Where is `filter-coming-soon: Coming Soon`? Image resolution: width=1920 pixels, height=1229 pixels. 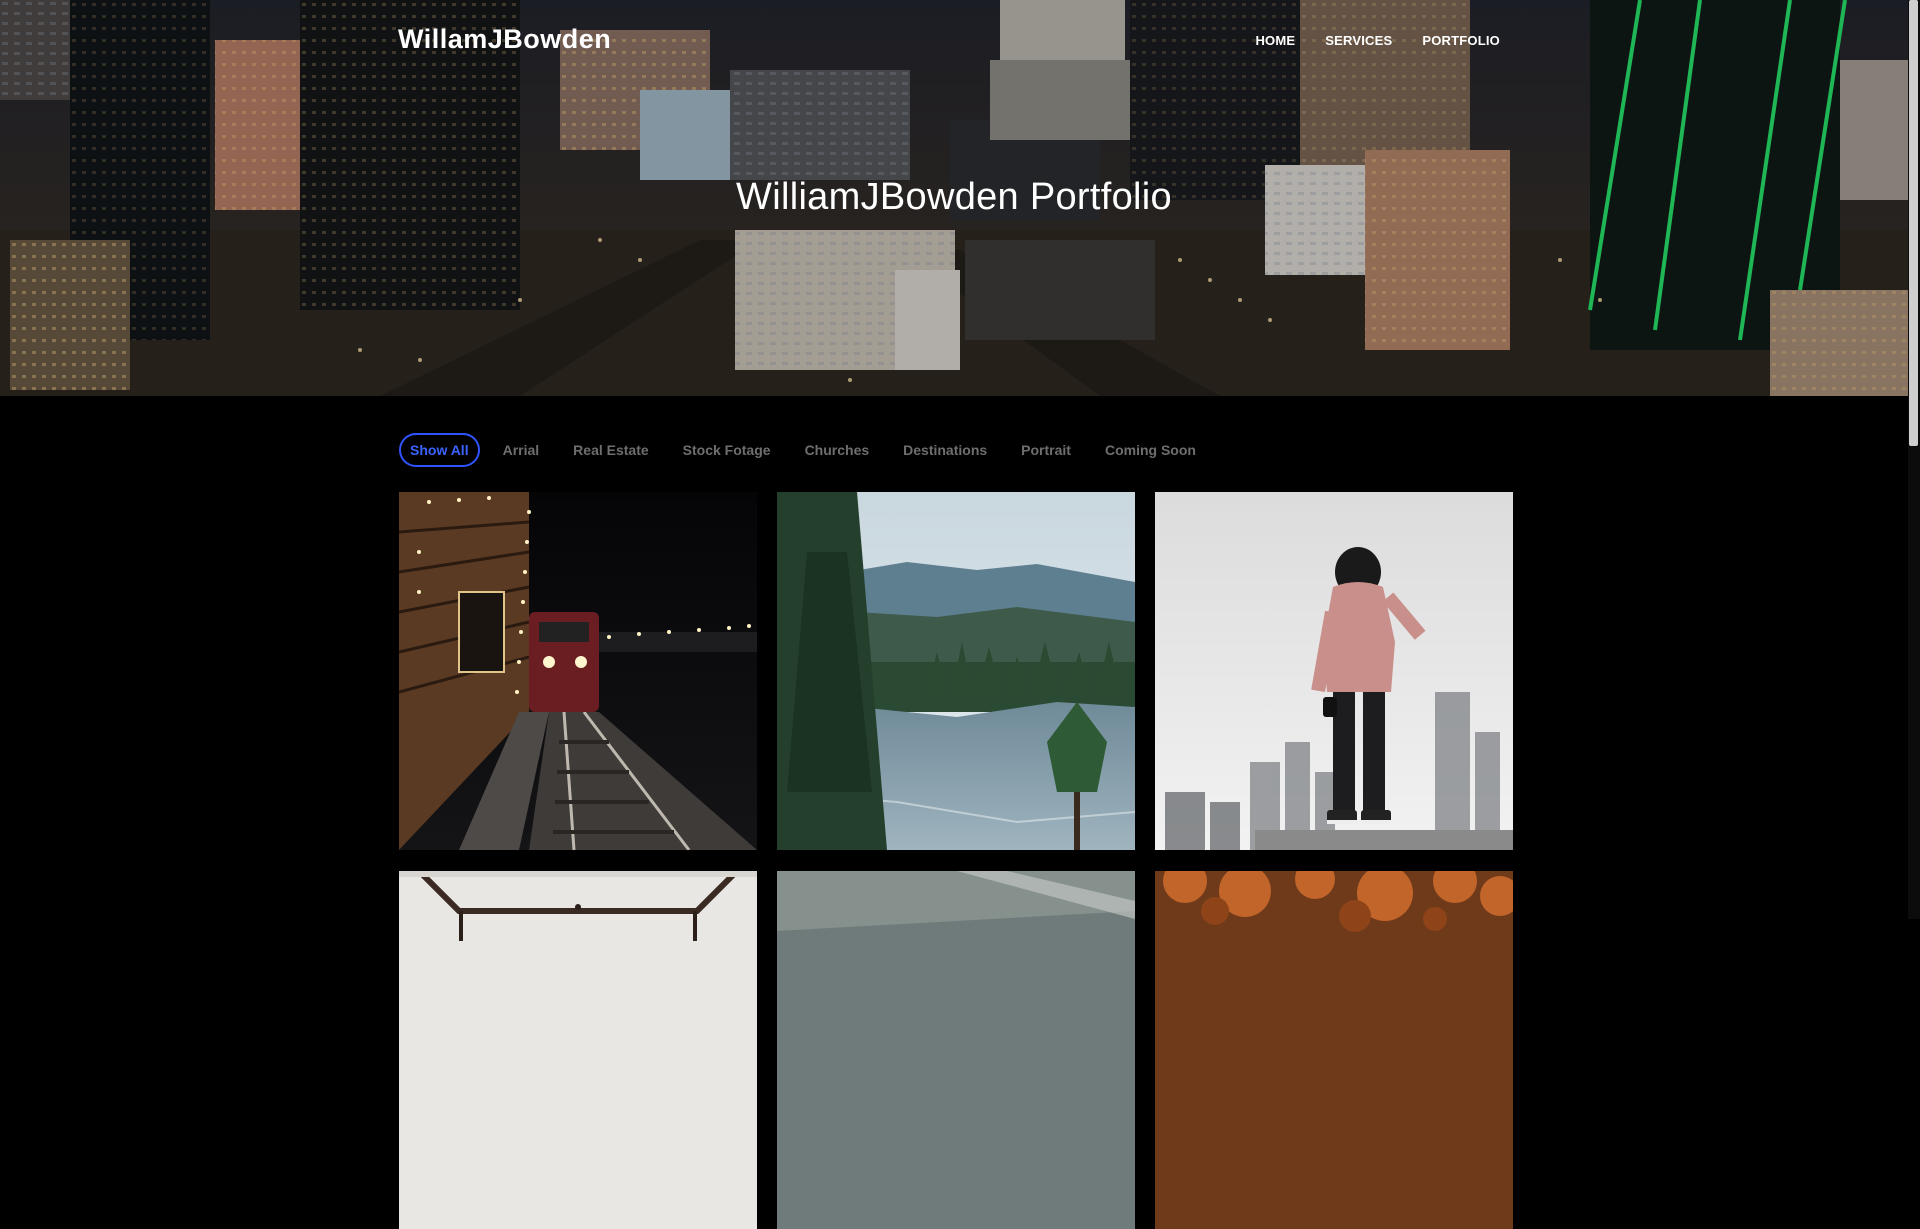 filter-coming-soon: Coming Soon is located at coordinates (1150, 450).